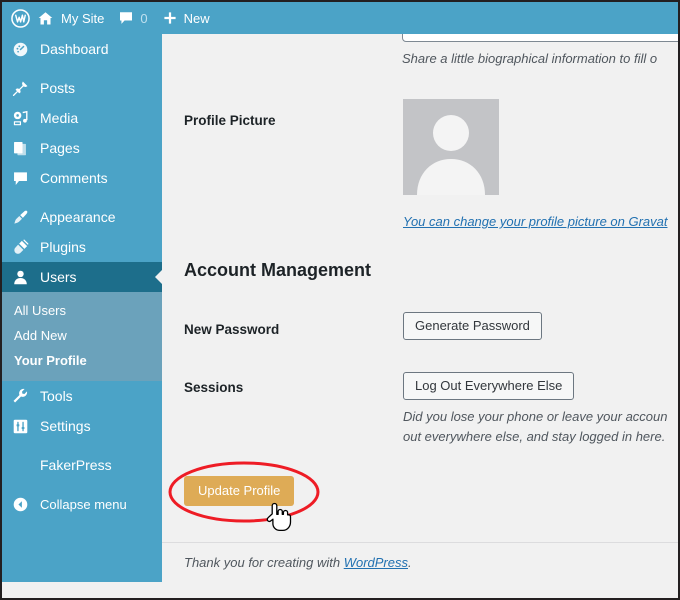 This screenshot has width=680, height=600. I want to click on sidebar-item-media: Media, so click(82, 118).